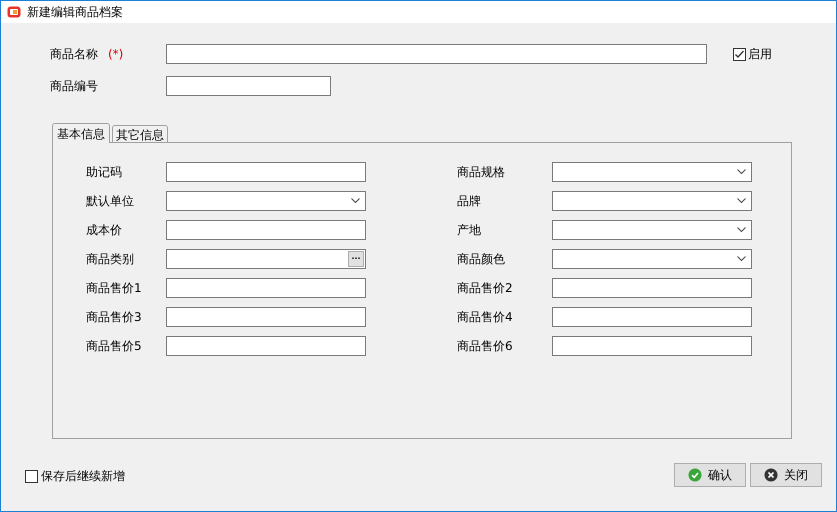 Image resolution: width=837 pixels, height=512 pixels. I want to click on field-label: 商品售价6, so click(485, 346).